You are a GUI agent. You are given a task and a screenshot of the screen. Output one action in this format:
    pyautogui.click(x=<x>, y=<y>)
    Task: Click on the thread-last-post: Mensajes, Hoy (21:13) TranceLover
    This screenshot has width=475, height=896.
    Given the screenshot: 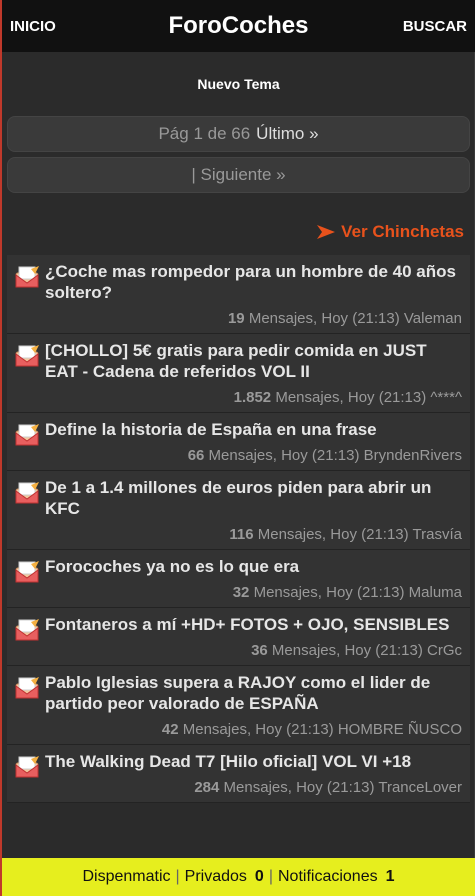 What is the action you would take?
    pyautogui.click(x=342, y=787)
    